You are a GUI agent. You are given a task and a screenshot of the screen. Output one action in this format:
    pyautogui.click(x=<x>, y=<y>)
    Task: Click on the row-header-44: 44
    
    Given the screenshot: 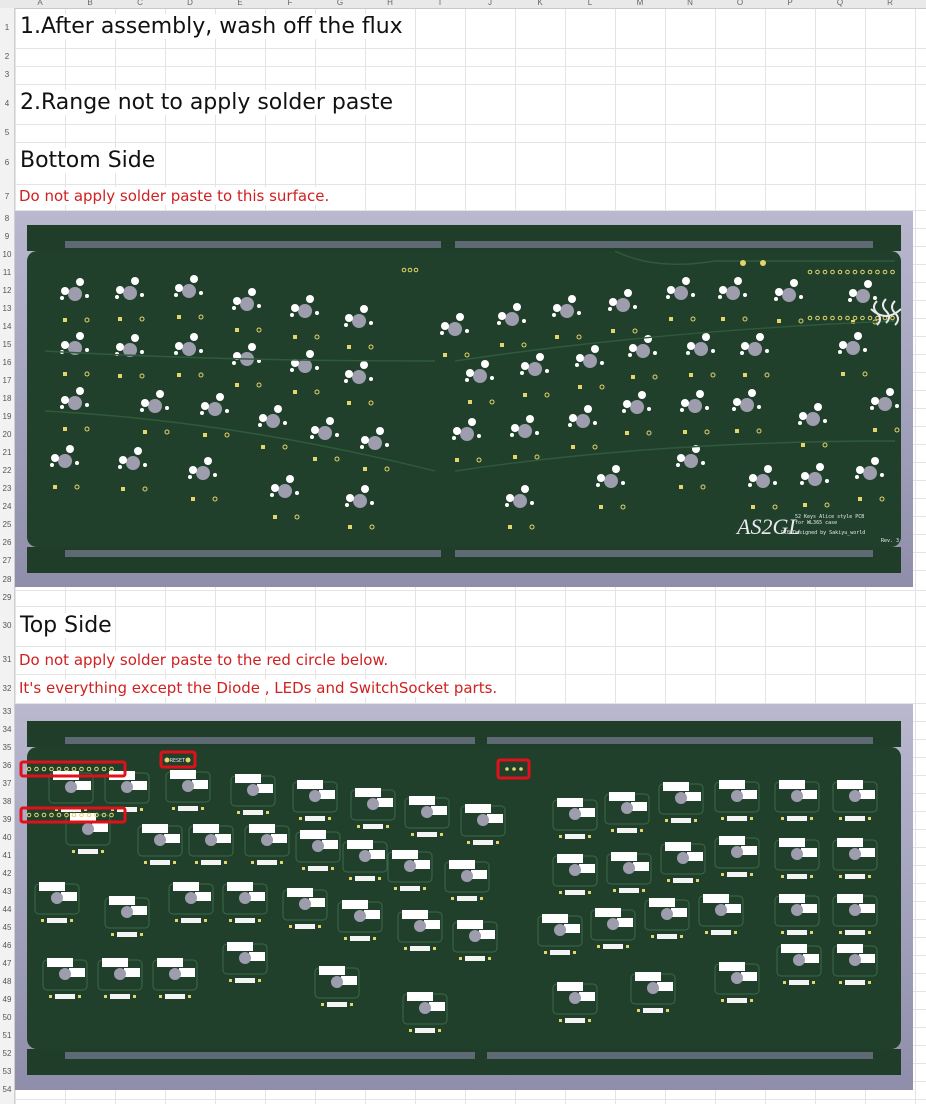 What is the action you would take?
    pyautogui.click(x=7, y=909)
    